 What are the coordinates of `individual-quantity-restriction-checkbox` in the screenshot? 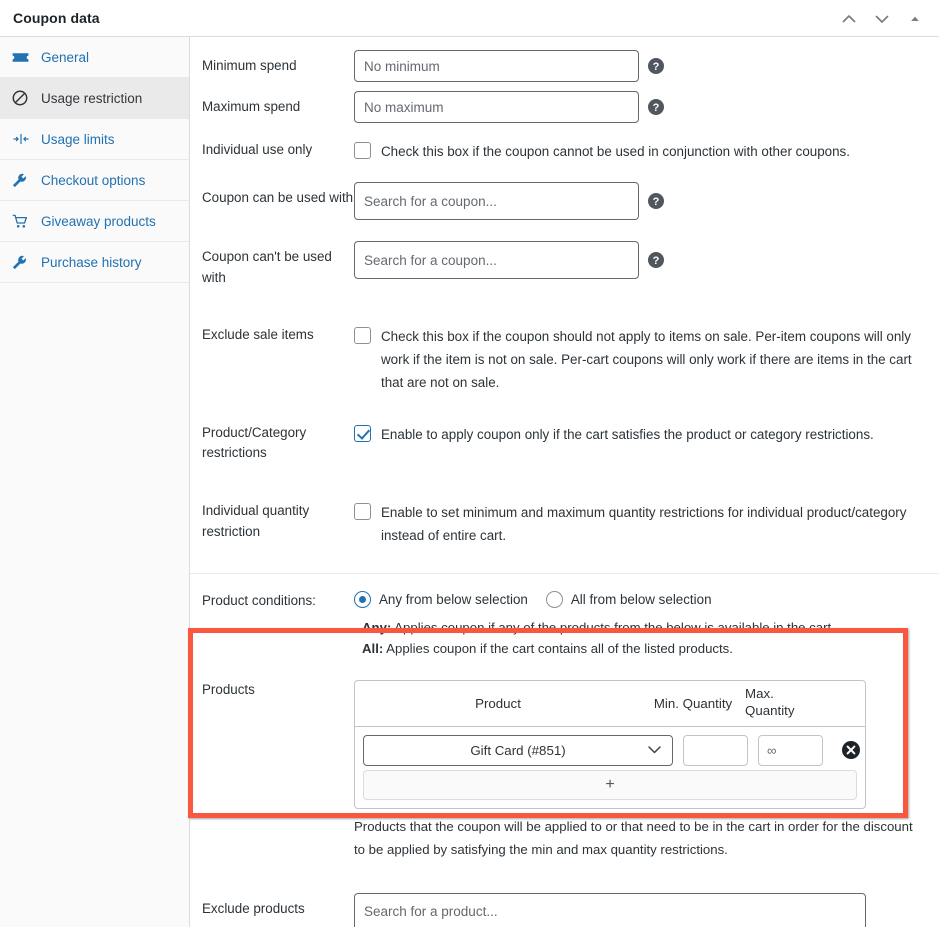 It's located at (362, 512).